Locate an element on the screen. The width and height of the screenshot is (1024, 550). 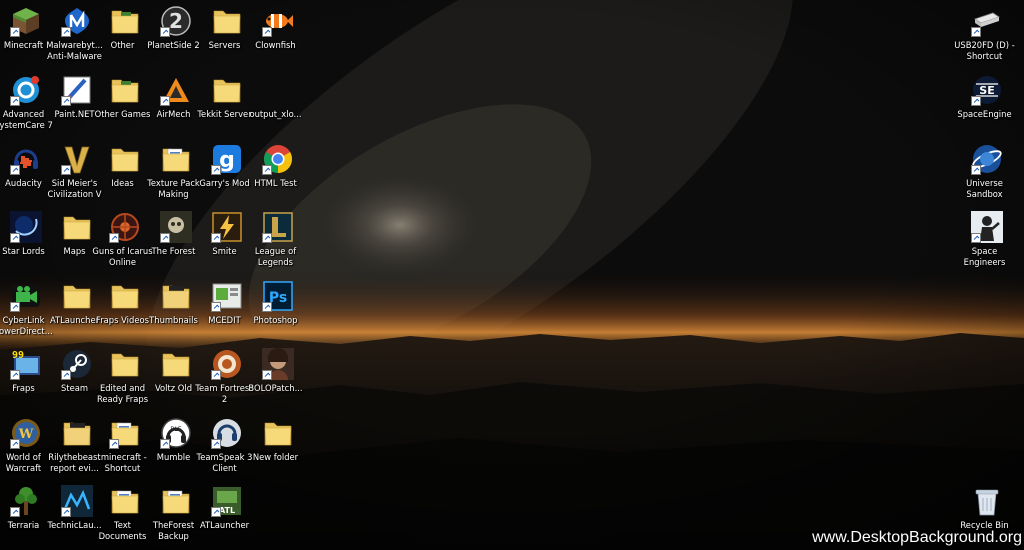
desktop-icon: Space Engineers is located at coordinates (987, 242).